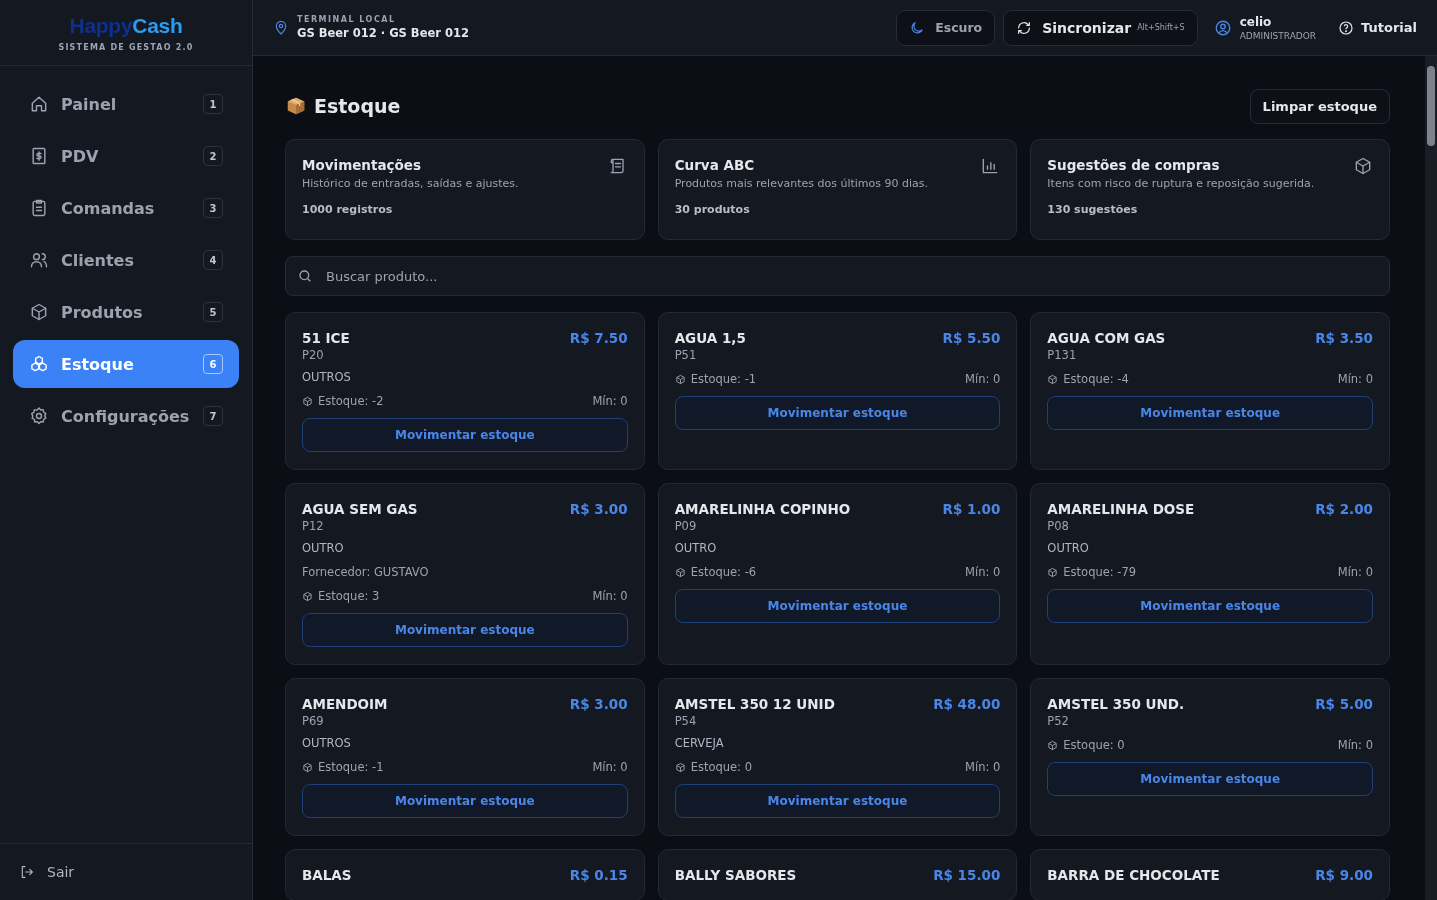  What do you see at coordinates (754, 704) in the screenshot?
I see `product-name: AMSTEL 350 12 UNID` at bounding box center [754, 704].